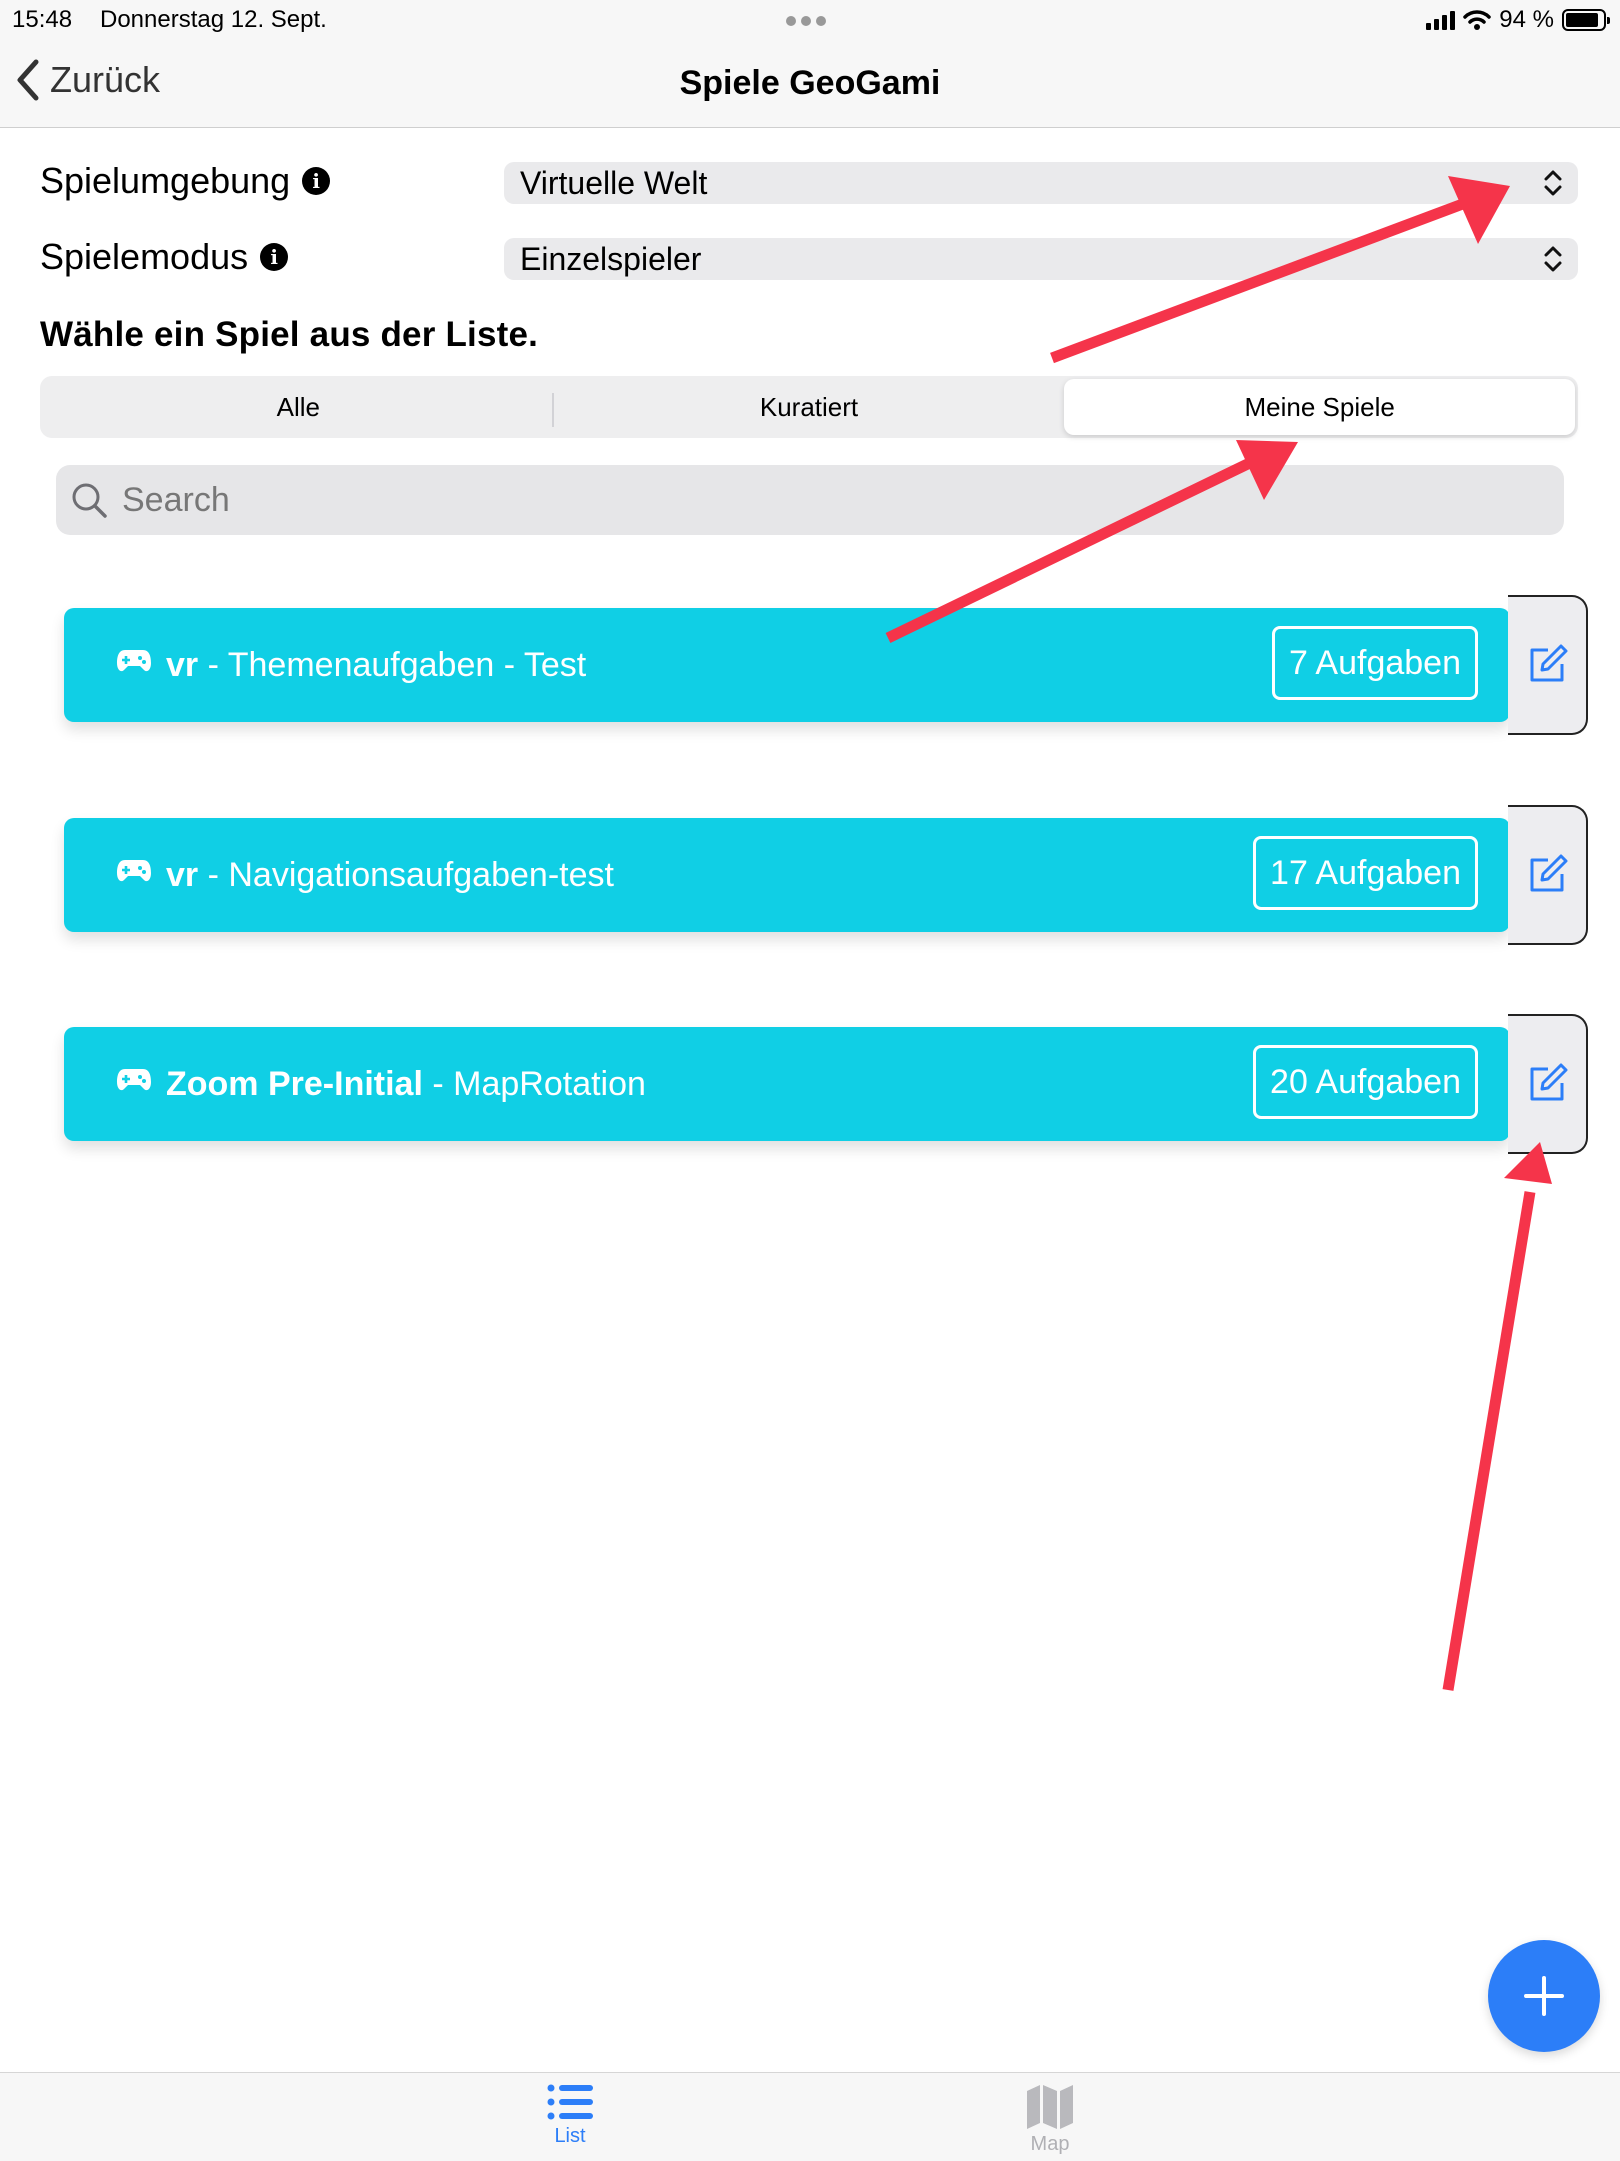 This screenshot has height=2161, width=1620. Describe the element at coordinates (165, 180) in the screenshot. I see `environment-label: Spielumgebung` at that location.